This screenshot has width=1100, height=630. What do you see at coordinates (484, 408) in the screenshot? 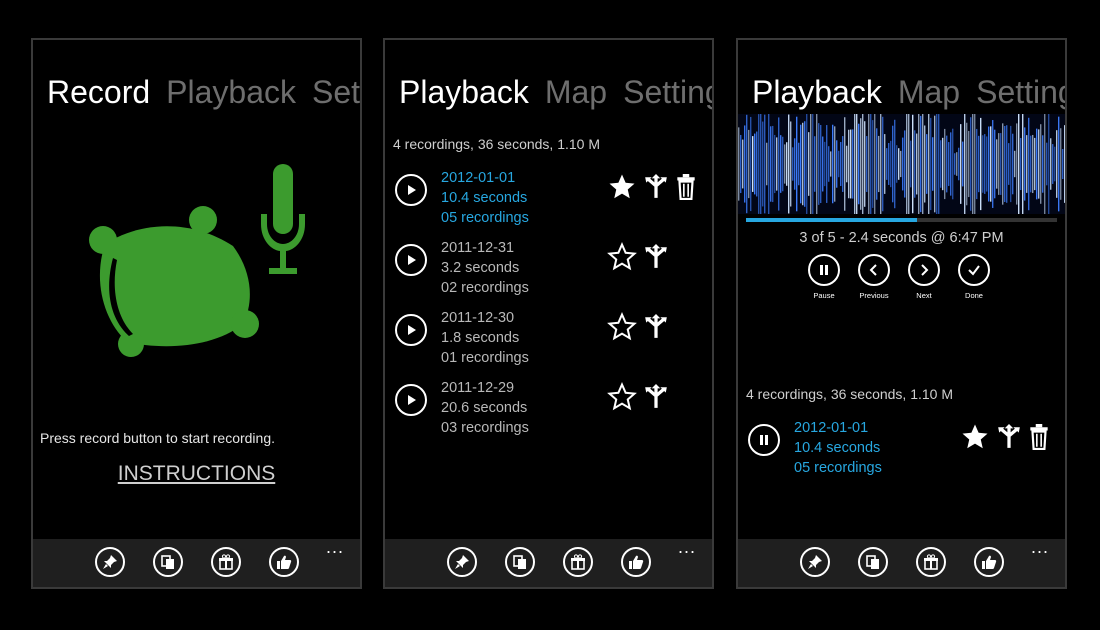
I see `recording-duration: 20.6 seconds` at bounding box center [484, 408].